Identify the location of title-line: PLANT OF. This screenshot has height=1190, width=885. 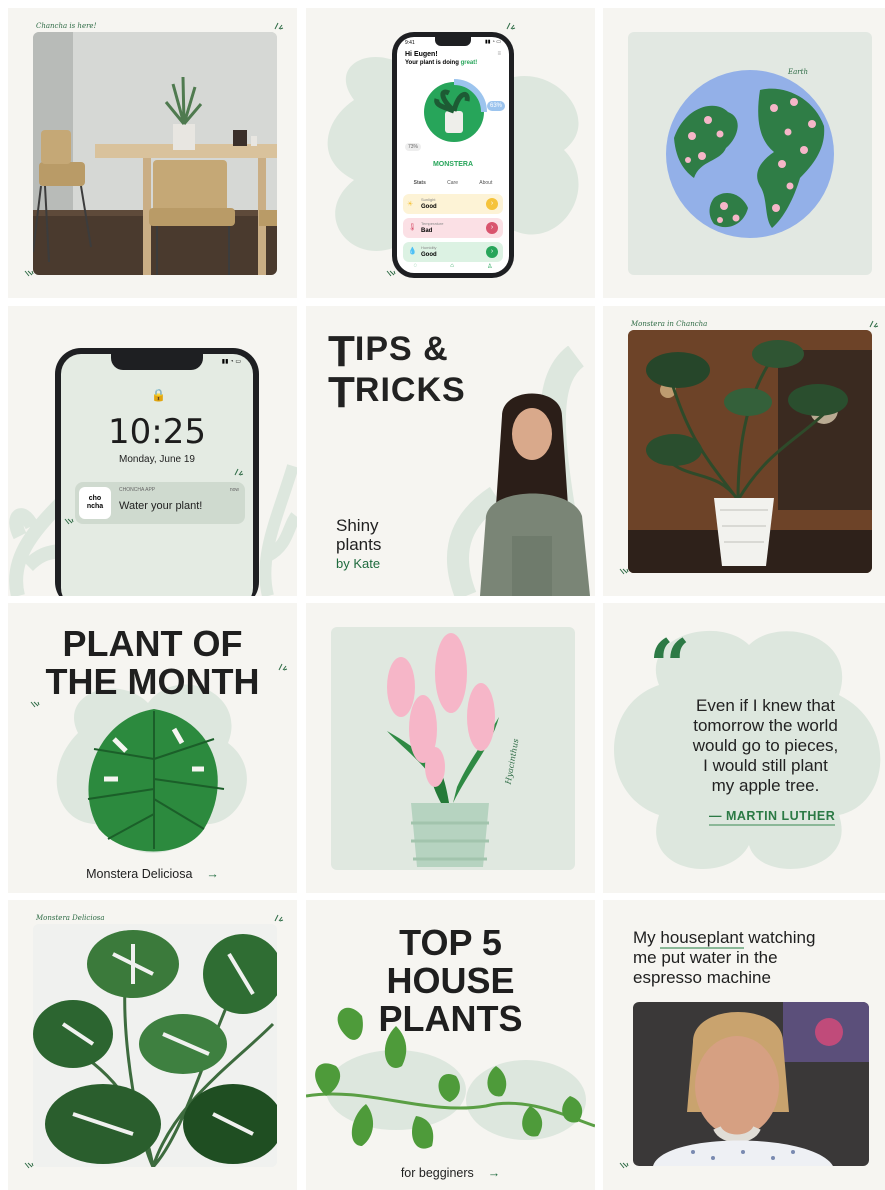
(152, 643).